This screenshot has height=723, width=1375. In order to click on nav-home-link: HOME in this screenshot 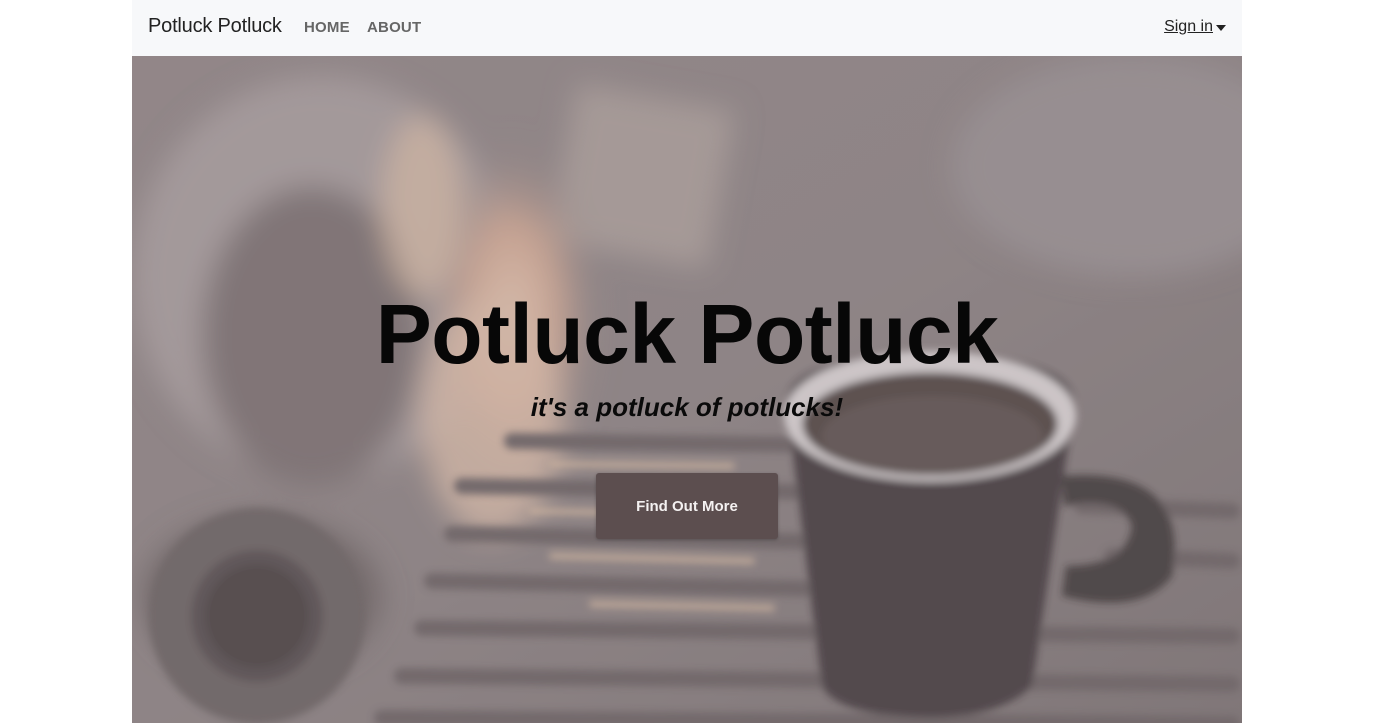, I will do `click(327, 27)`.